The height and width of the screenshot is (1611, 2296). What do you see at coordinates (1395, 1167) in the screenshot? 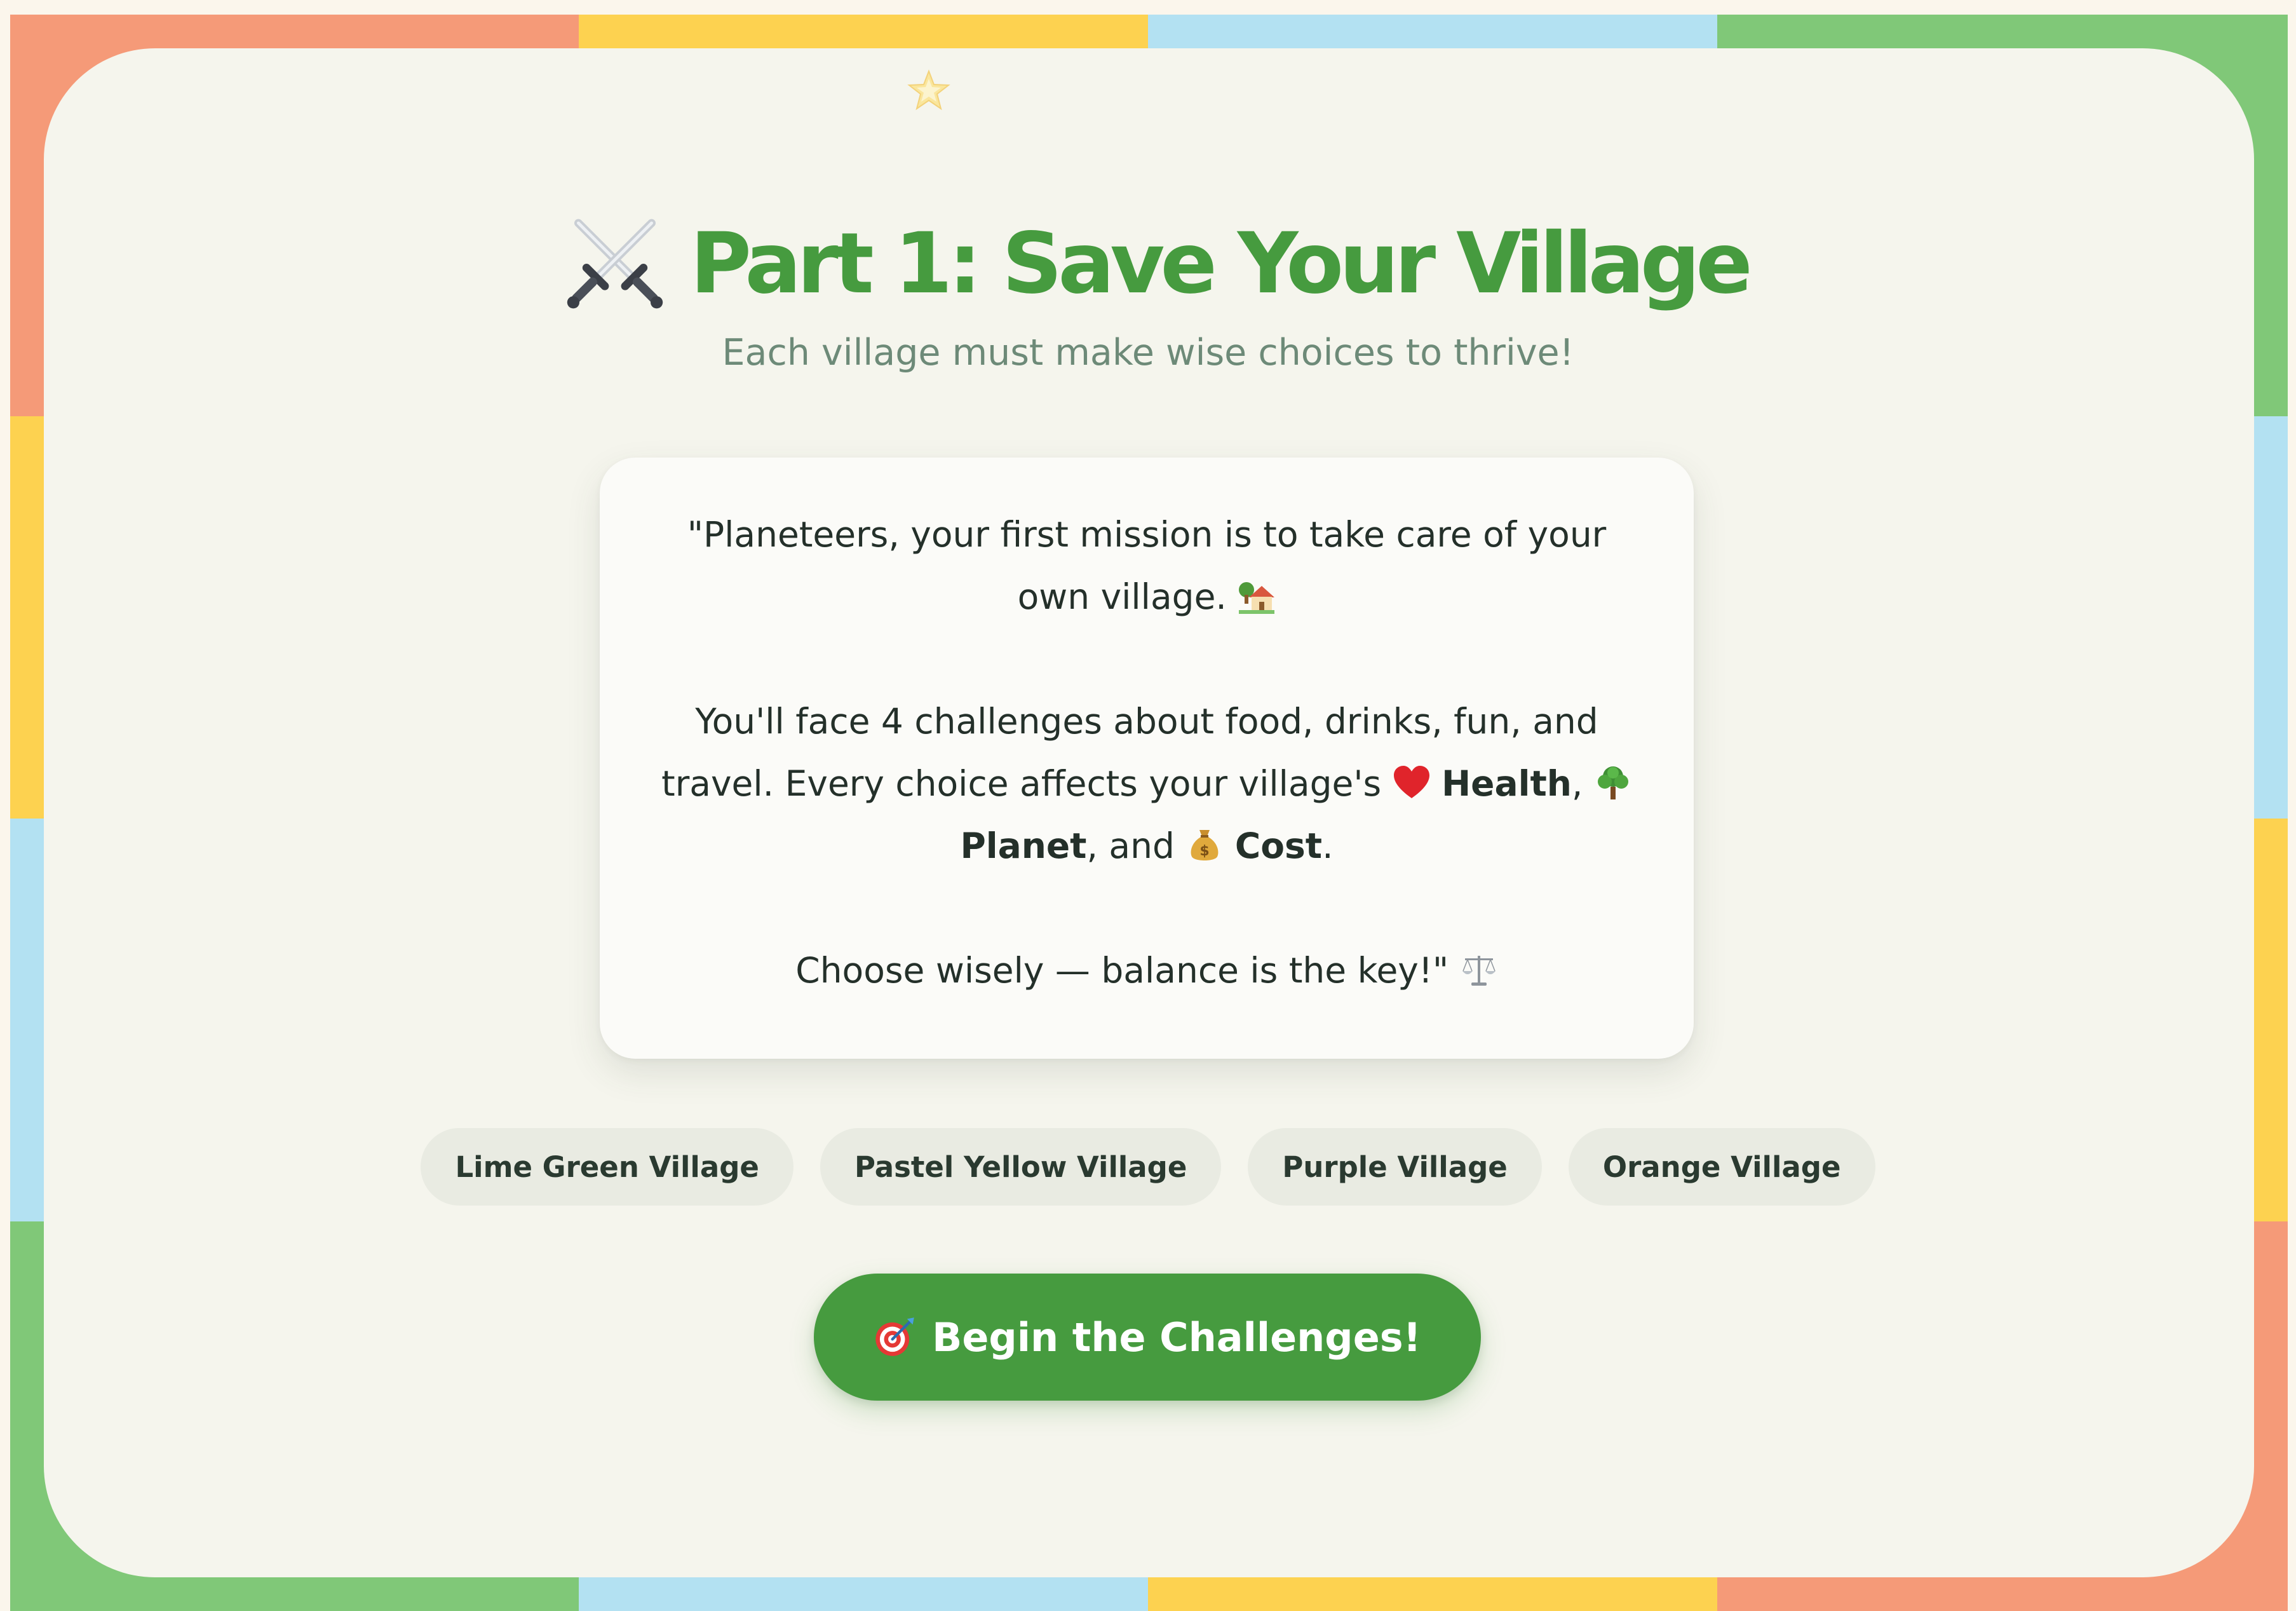
I see `village-chip-purple: Purple Village` at bounding box center [1395, 1167].